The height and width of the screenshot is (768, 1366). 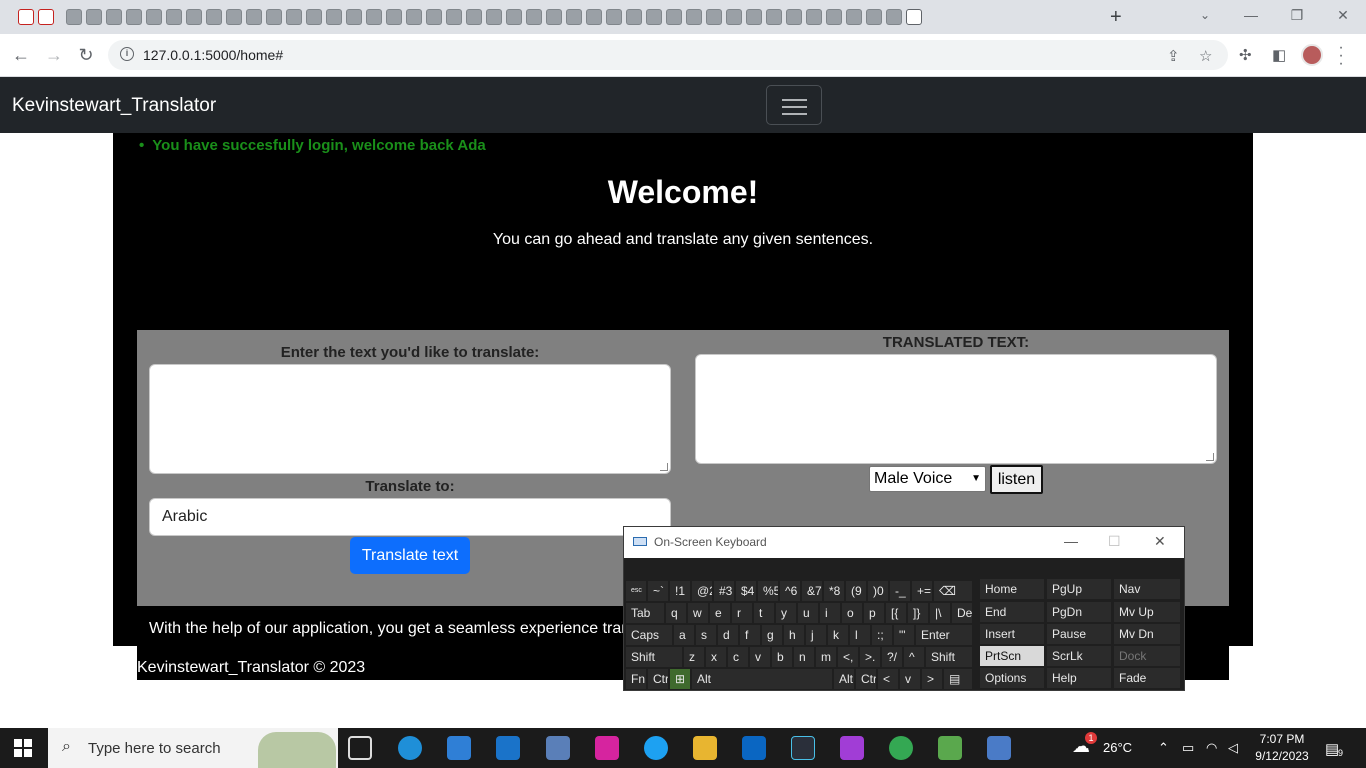 What do you see at coordinates (794, 105) in the screenshot?
I see `navbar-toggler-button` at bounding box center [794, 105].